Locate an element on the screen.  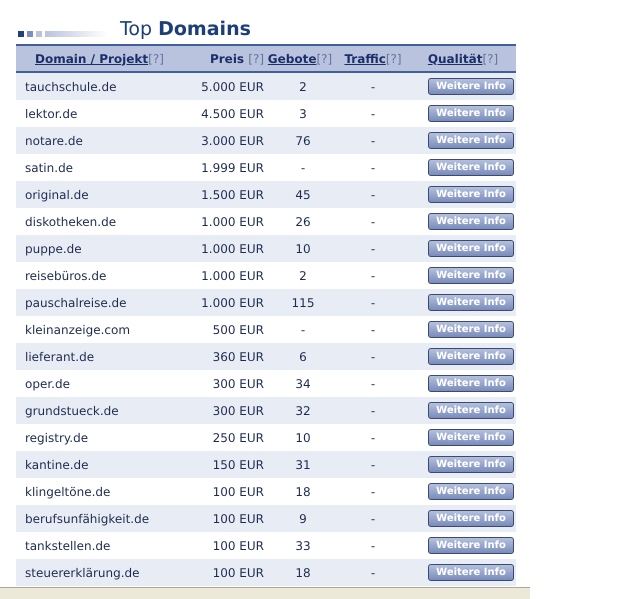
price: 3.000 EUR is located at coordinates (232, 141).